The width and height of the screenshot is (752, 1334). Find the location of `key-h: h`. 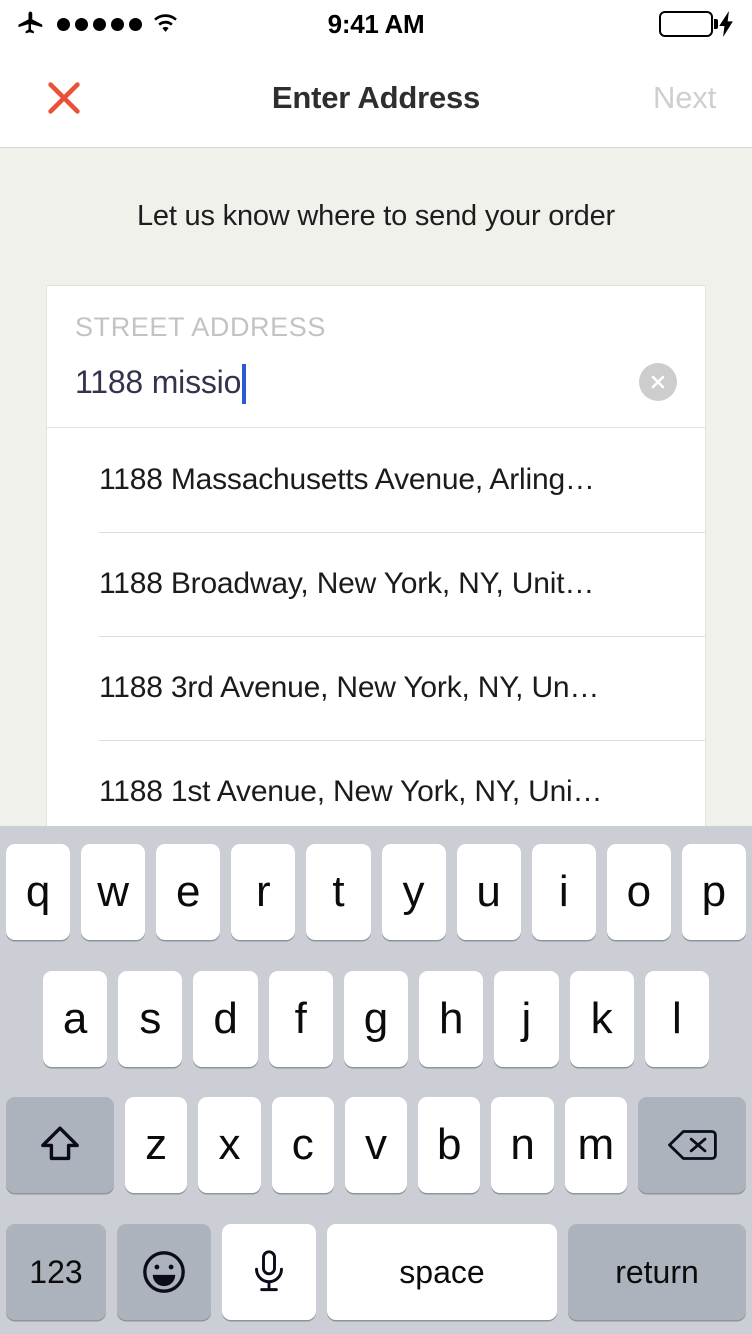

key-h: h is located at coordinates (451, 1018).